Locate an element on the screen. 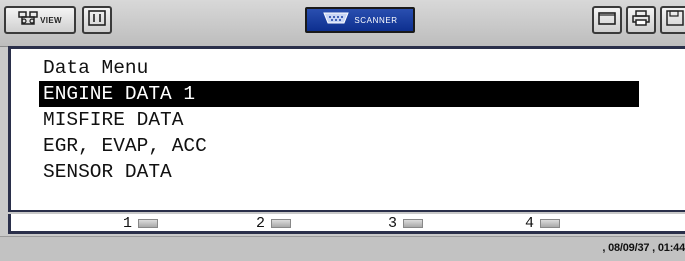  view-button: VIEW is located at coordinates (40, 20).